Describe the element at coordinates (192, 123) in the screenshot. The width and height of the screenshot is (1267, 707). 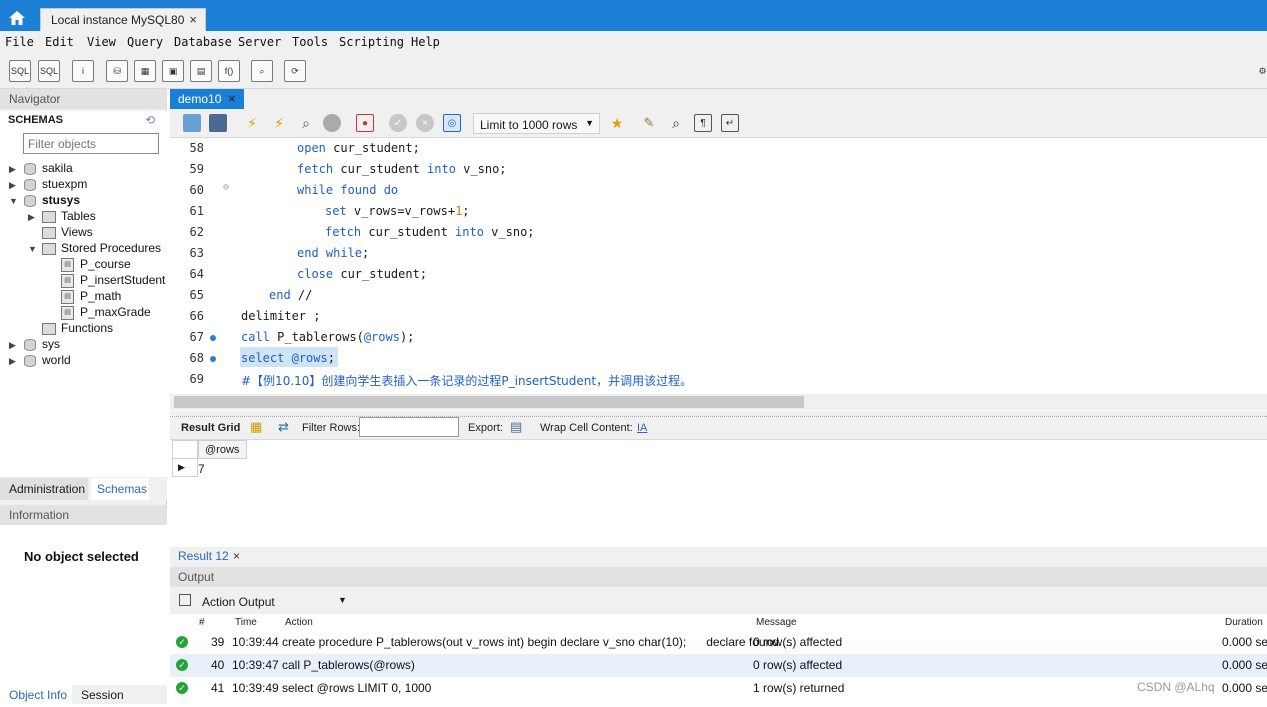
I see `open-file-icon` at that location.